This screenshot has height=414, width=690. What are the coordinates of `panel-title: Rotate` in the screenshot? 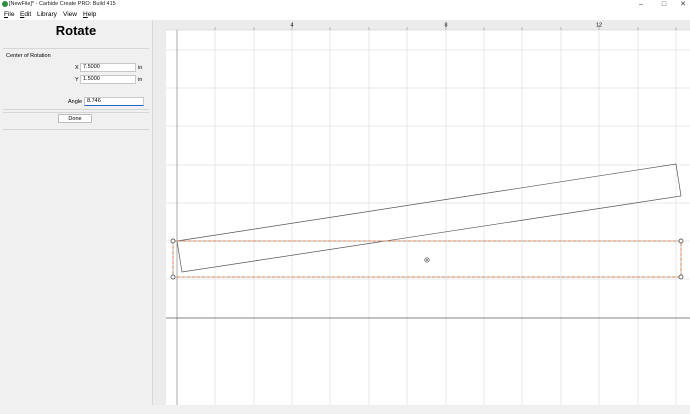 It's located at (76, 30).